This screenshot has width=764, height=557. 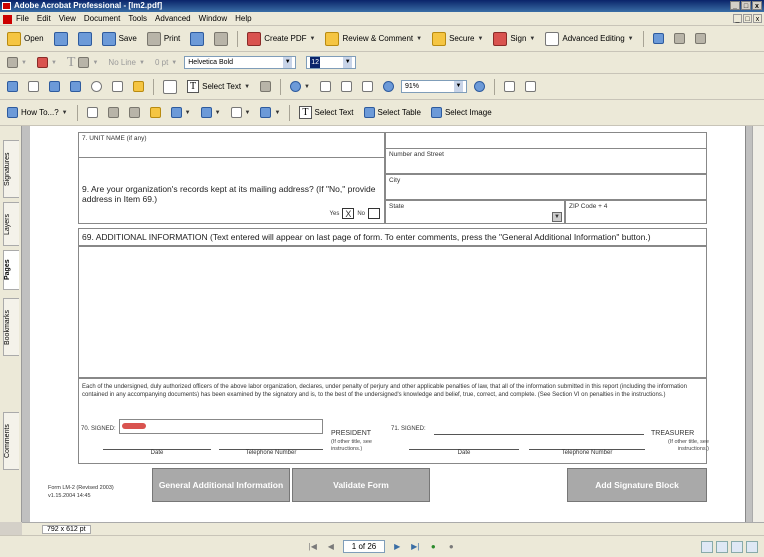 I want to click on telephone-70-field: Telephone Number, so click(x=271, y=452).